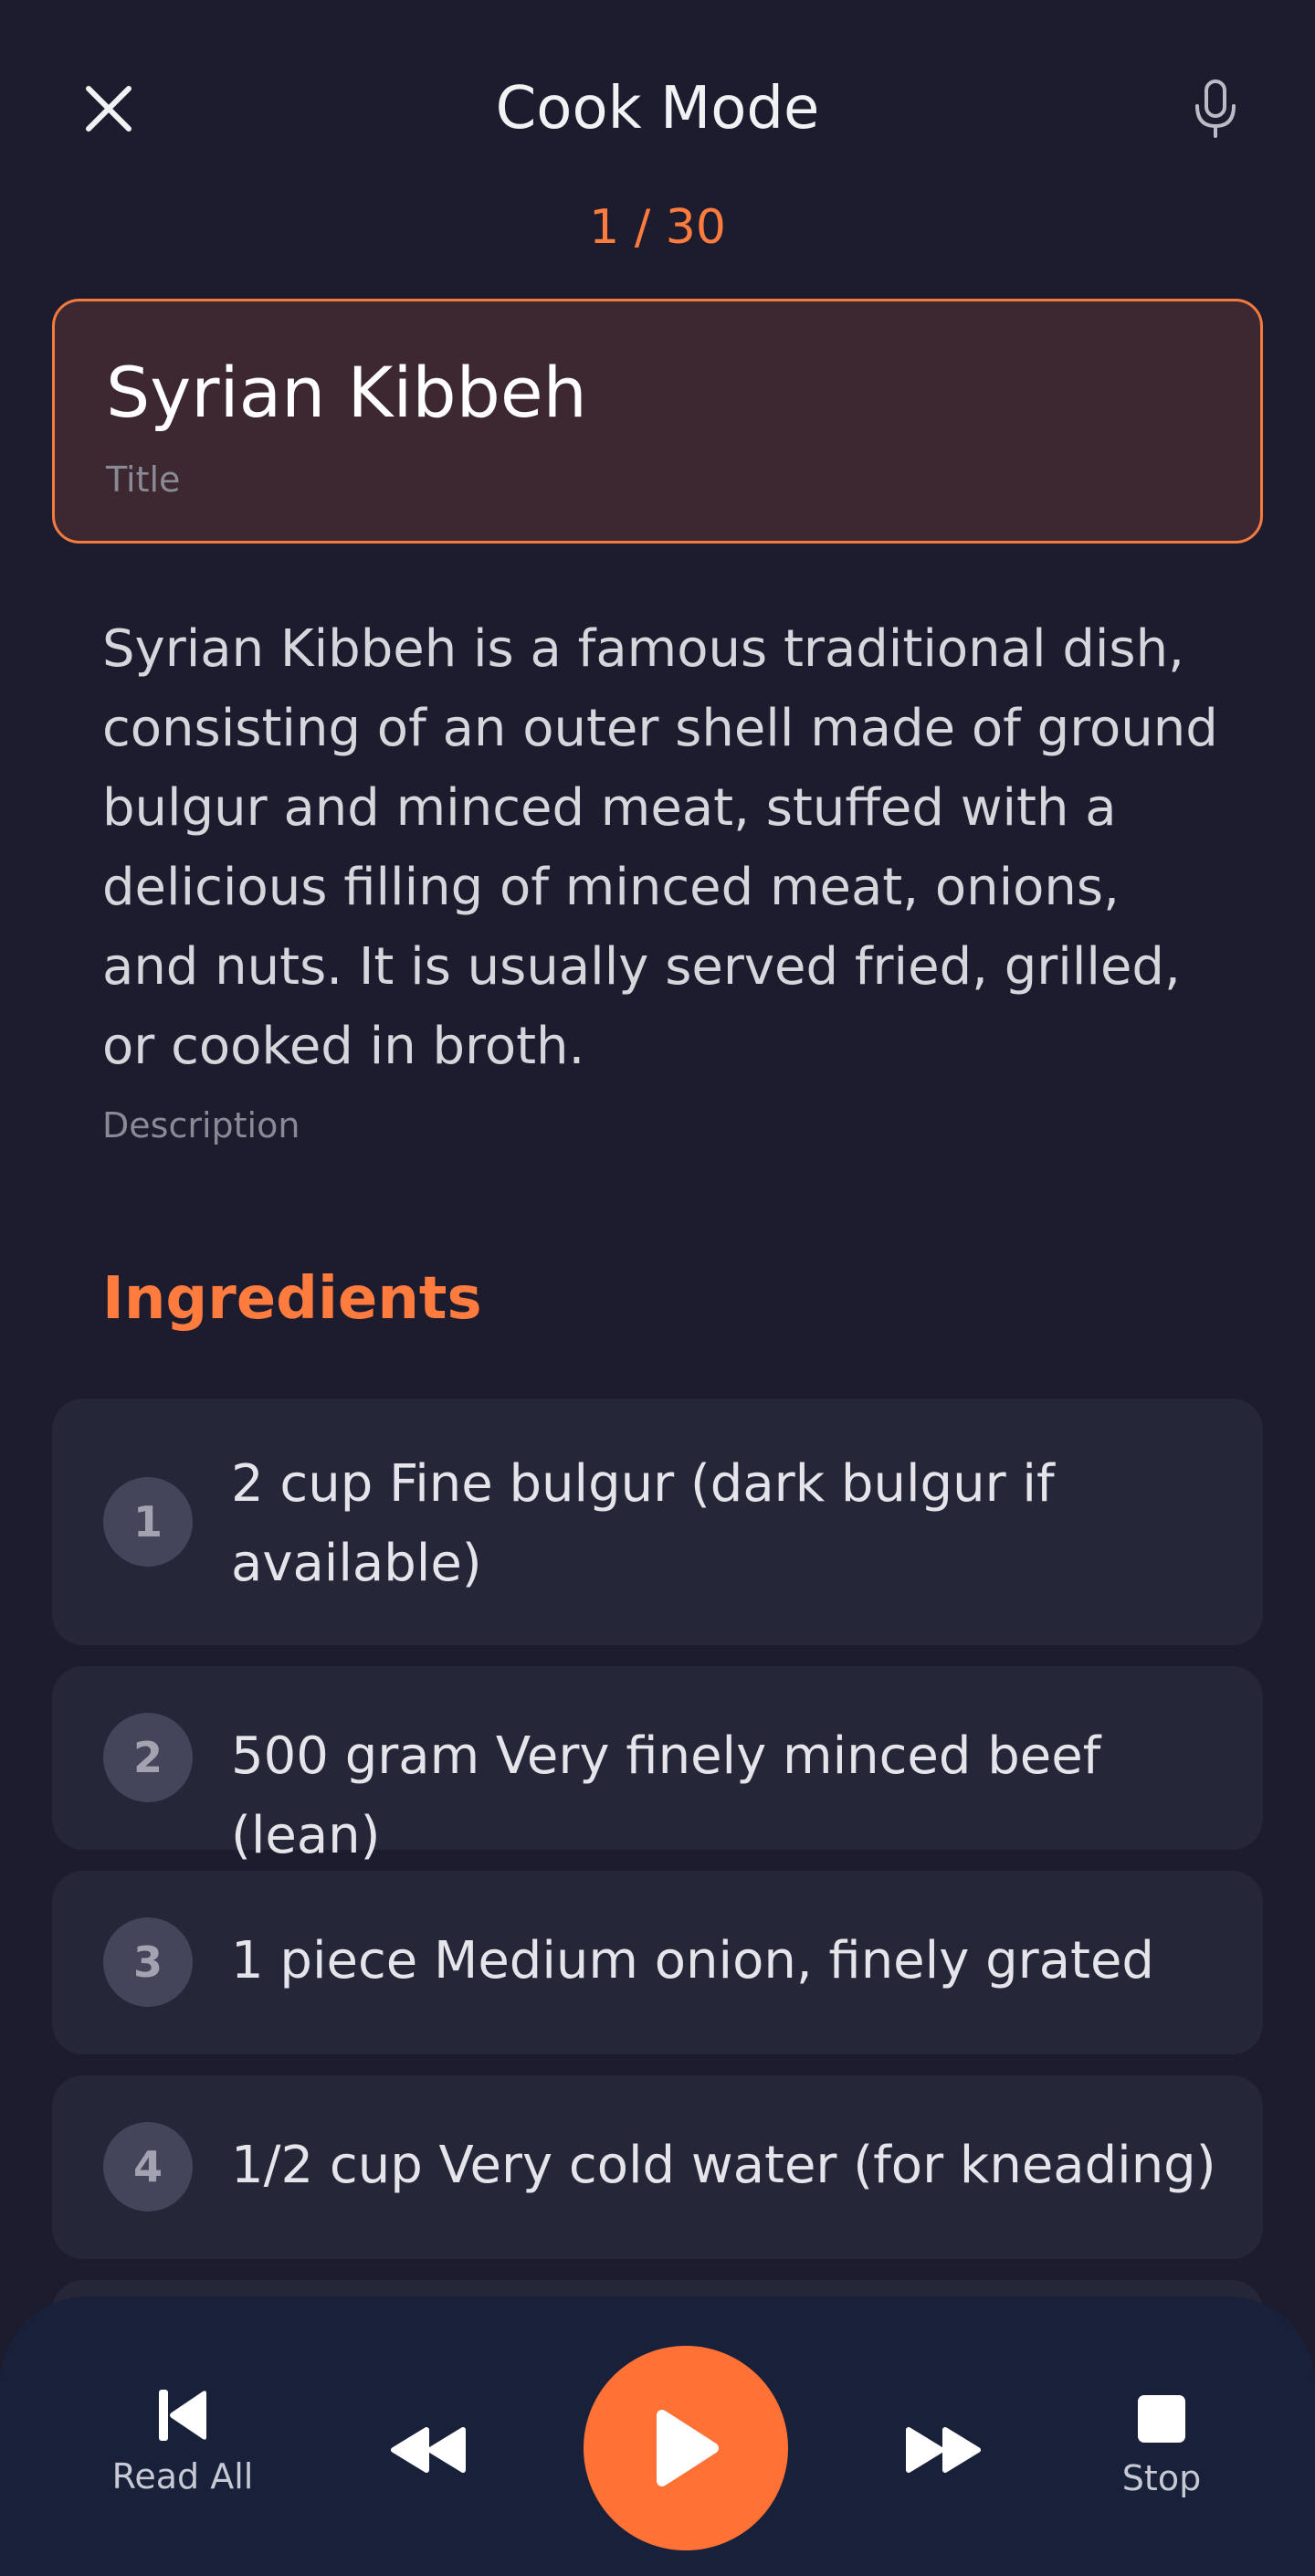 The image size is (1315, 2576). What do you see at coordinates (183, 2443) in the screenshot?
I see `read-all-button: Read All` at bounding box center [183, 2443].